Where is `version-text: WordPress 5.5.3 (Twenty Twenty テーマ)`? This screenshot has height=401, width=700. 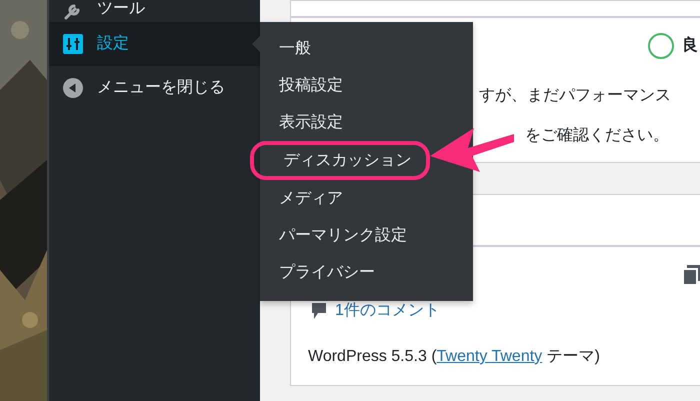
version-text: WordPress 5.5.3 (Twenty Twenty テーマ) is located at coordinates (454, 357).